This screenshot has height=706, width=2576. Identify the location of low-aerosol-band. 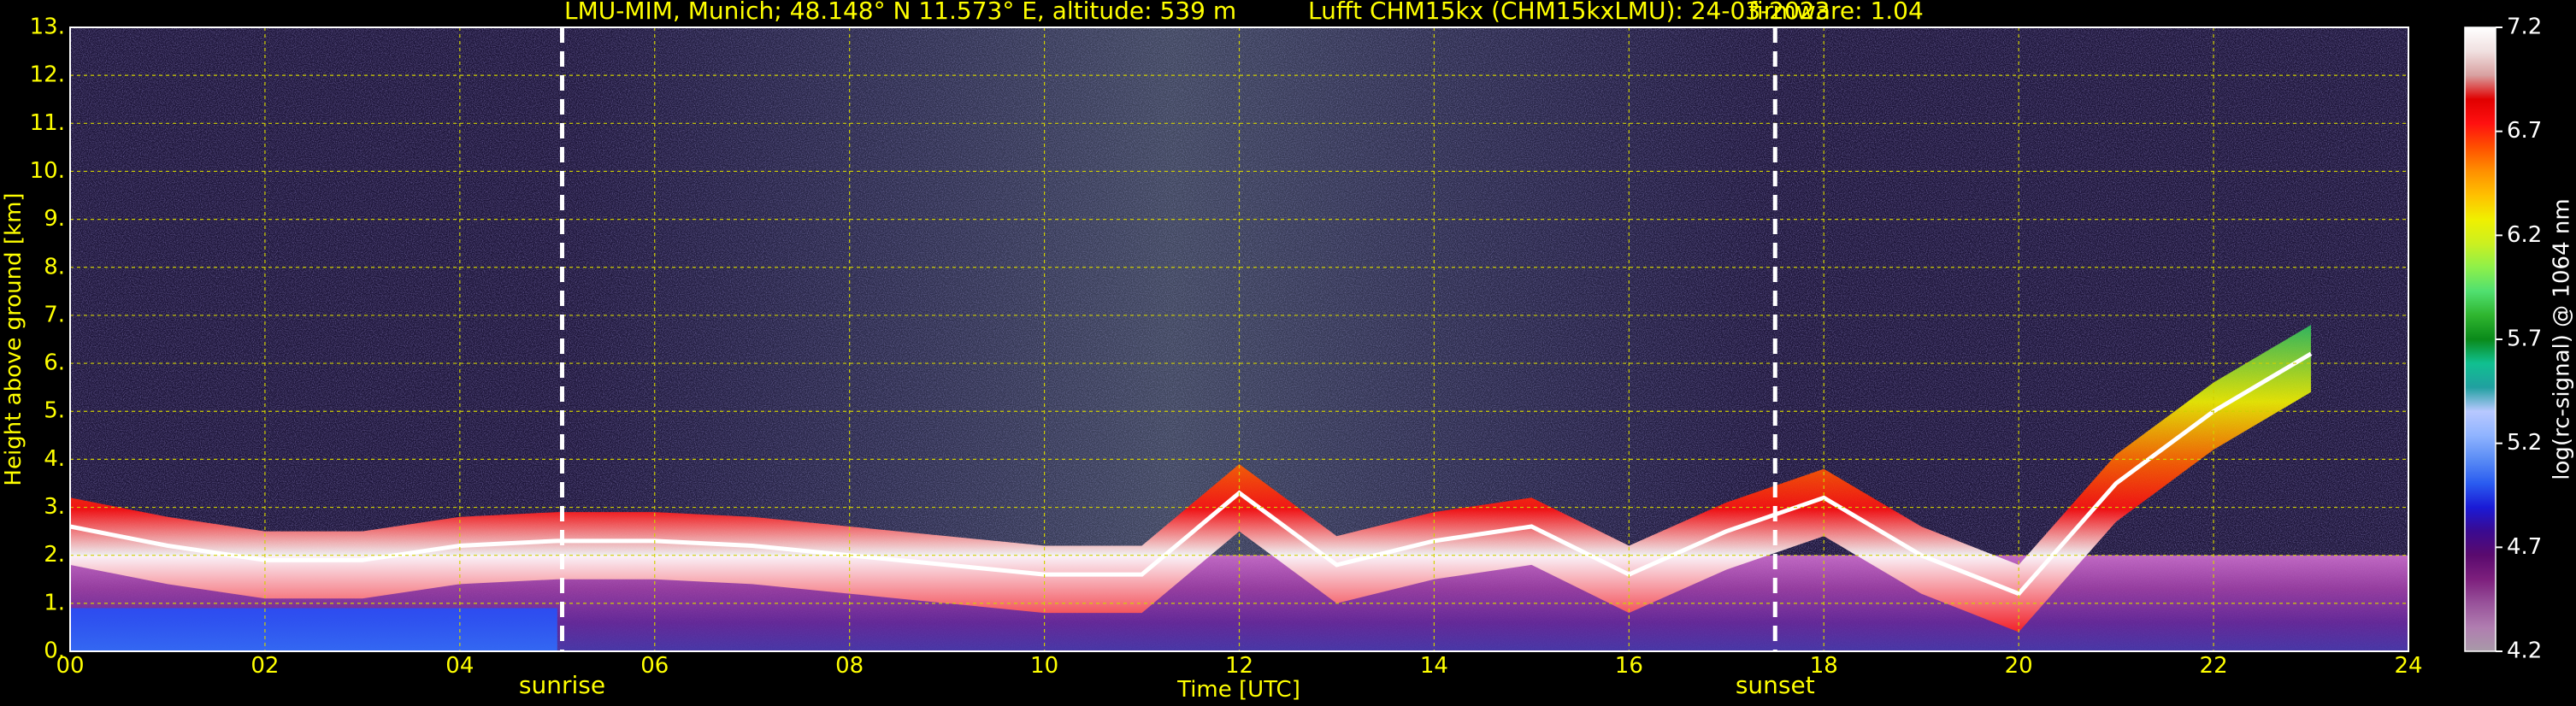
(313, 629).